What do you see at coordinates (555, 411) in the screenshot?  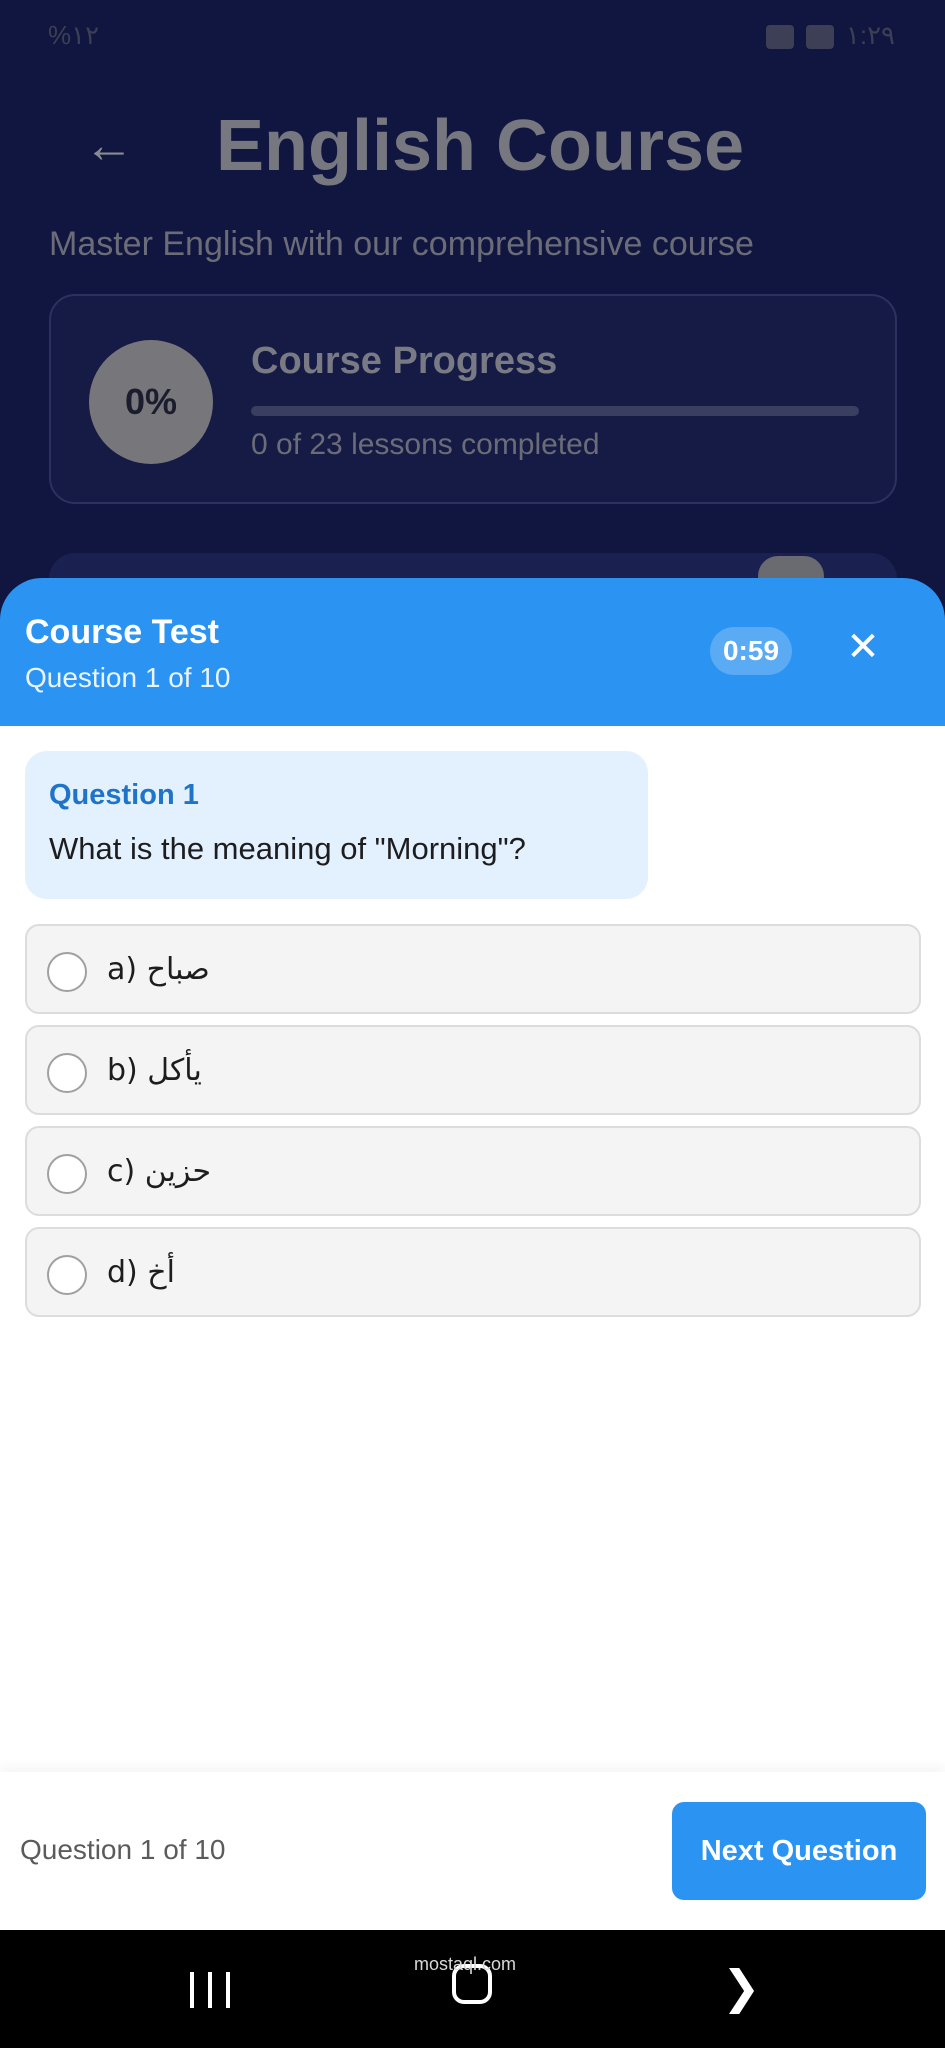 I see `progress-bar` at bounding box center [555, 411].